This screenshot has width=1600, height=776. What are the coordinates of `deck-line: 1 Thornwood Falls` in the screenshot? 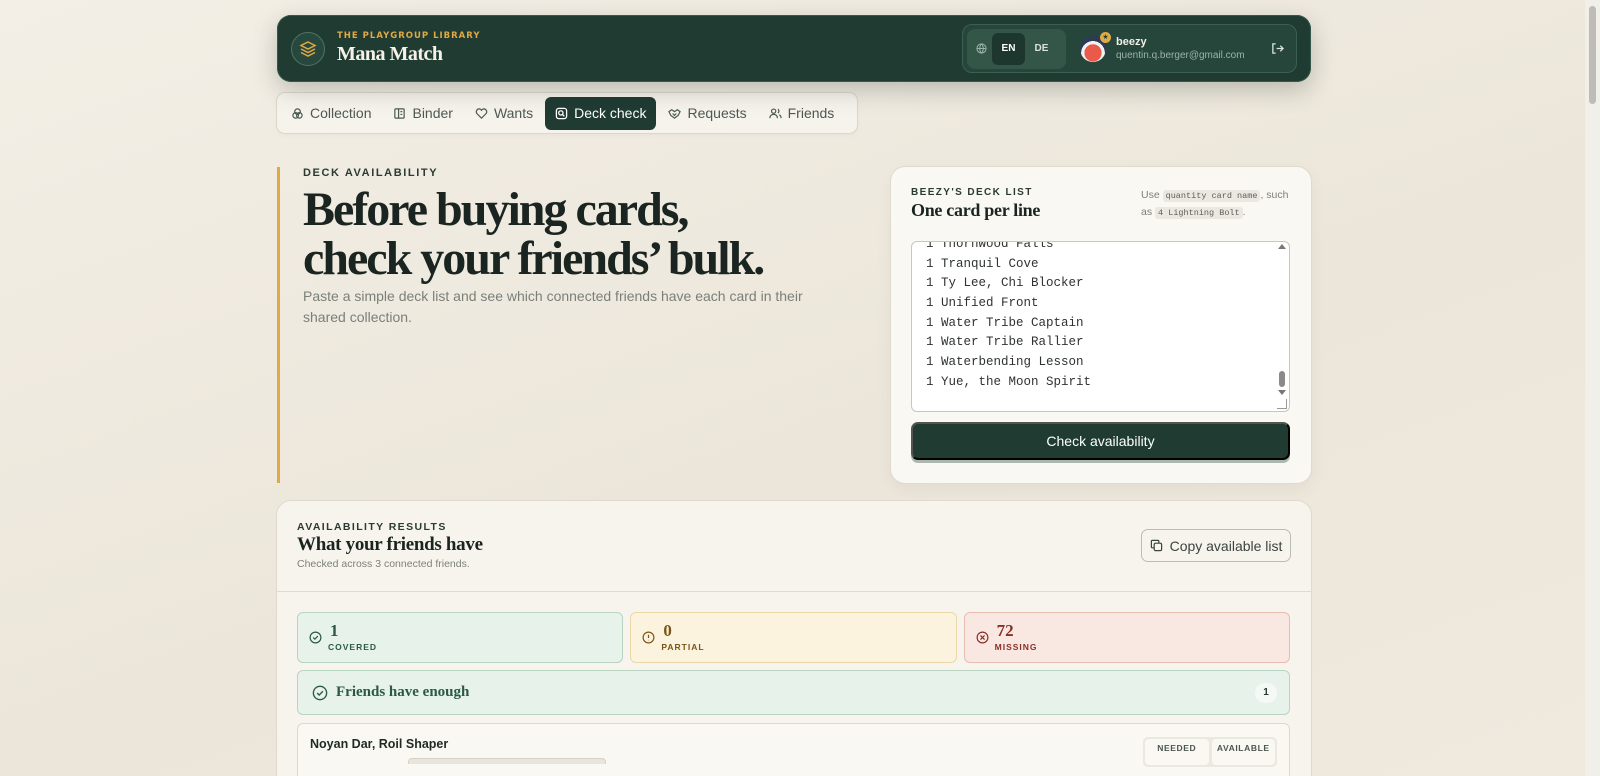 It's located at (990, 246).